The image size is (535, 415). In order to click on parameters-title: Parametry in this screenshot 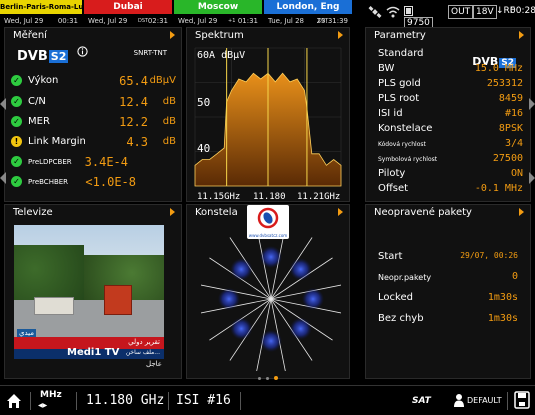, I will do `click(400, 35)`.